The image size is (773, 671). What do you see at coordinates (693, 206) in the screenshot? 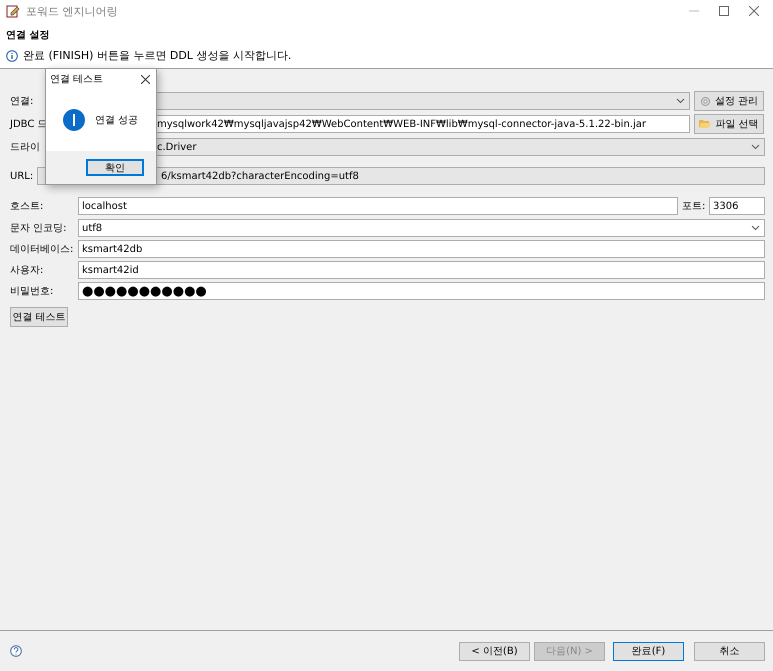
I see `field-label: 포트:` at bounding box center [693, 206].